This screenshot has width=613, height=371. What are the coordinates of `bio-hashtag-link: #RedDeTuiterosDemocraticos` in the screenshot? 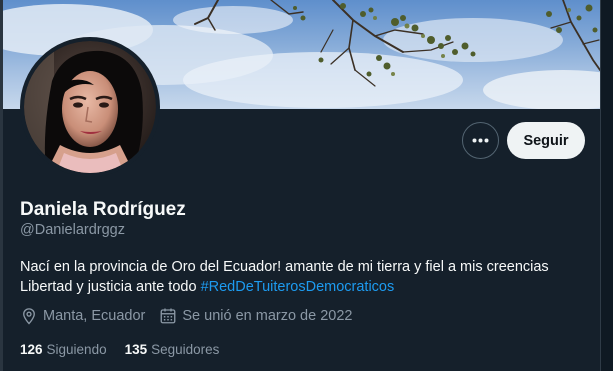 It's located at (298, 287).